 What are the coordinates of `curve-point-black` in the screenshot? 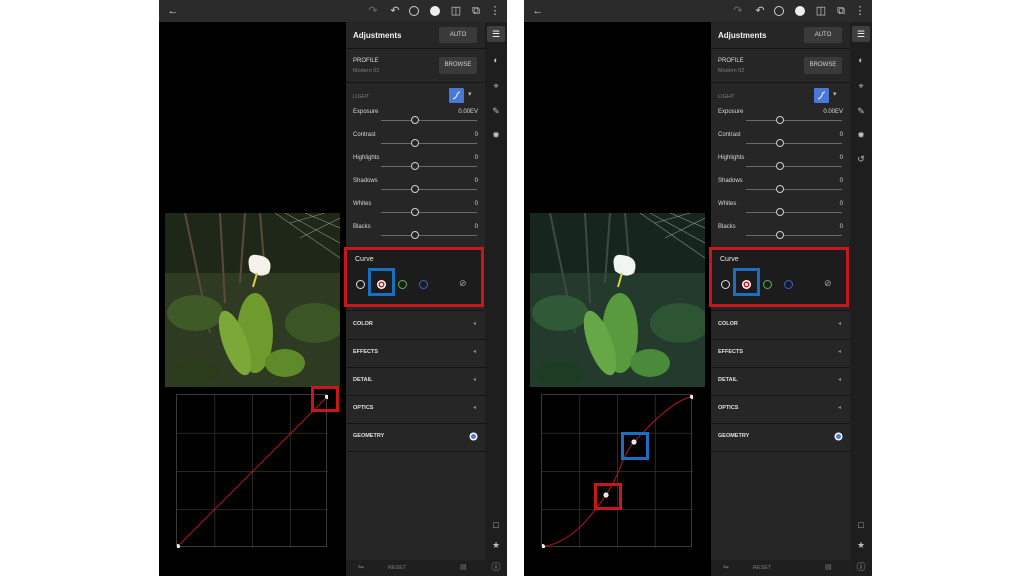 It's located at (544, 545).